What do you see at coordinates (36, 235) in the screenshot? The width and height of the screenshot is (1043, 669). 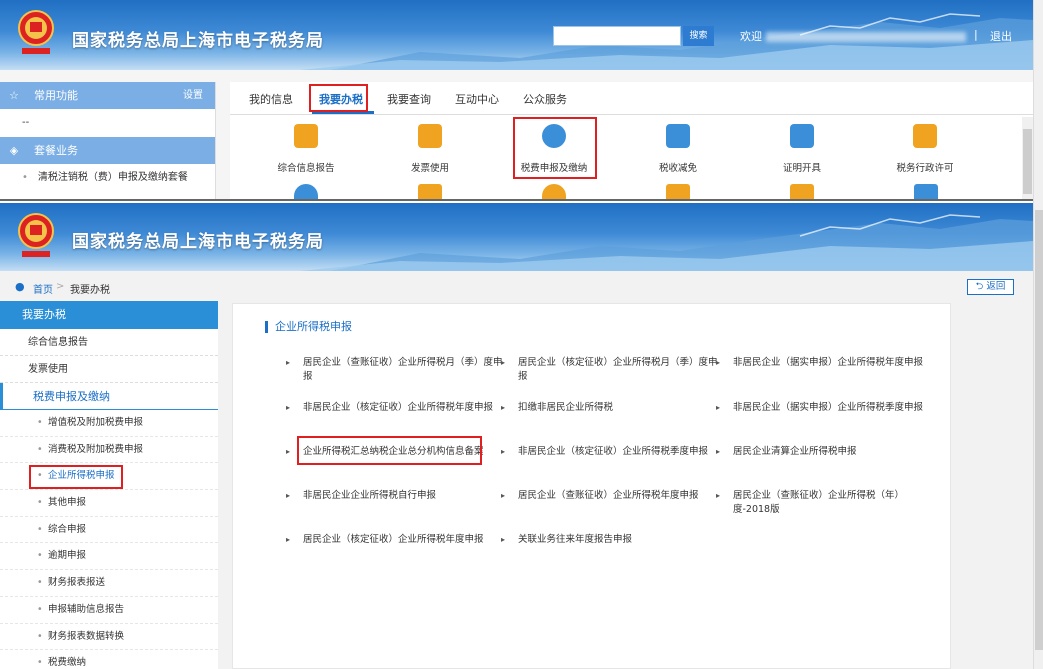 I see `tax-emblem-logo` at bounding box center [36, 235].